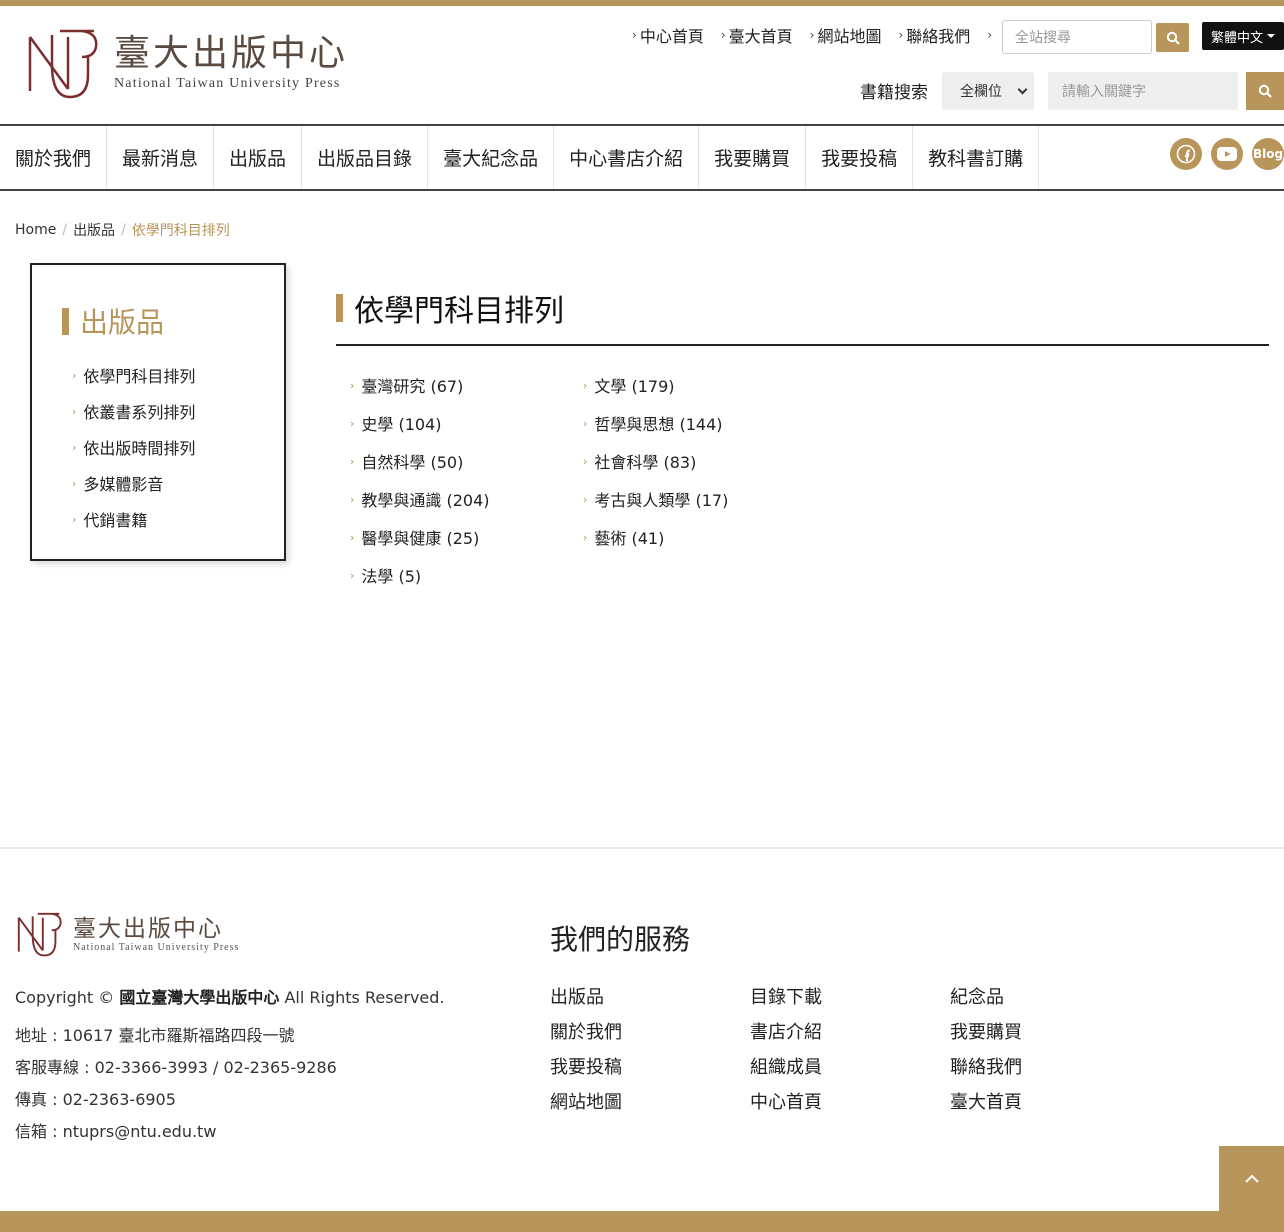  Describe the element at coordinates (414, 537) in the screenshot. I see `category-item: › 醫學與健康 (25)` at that location.